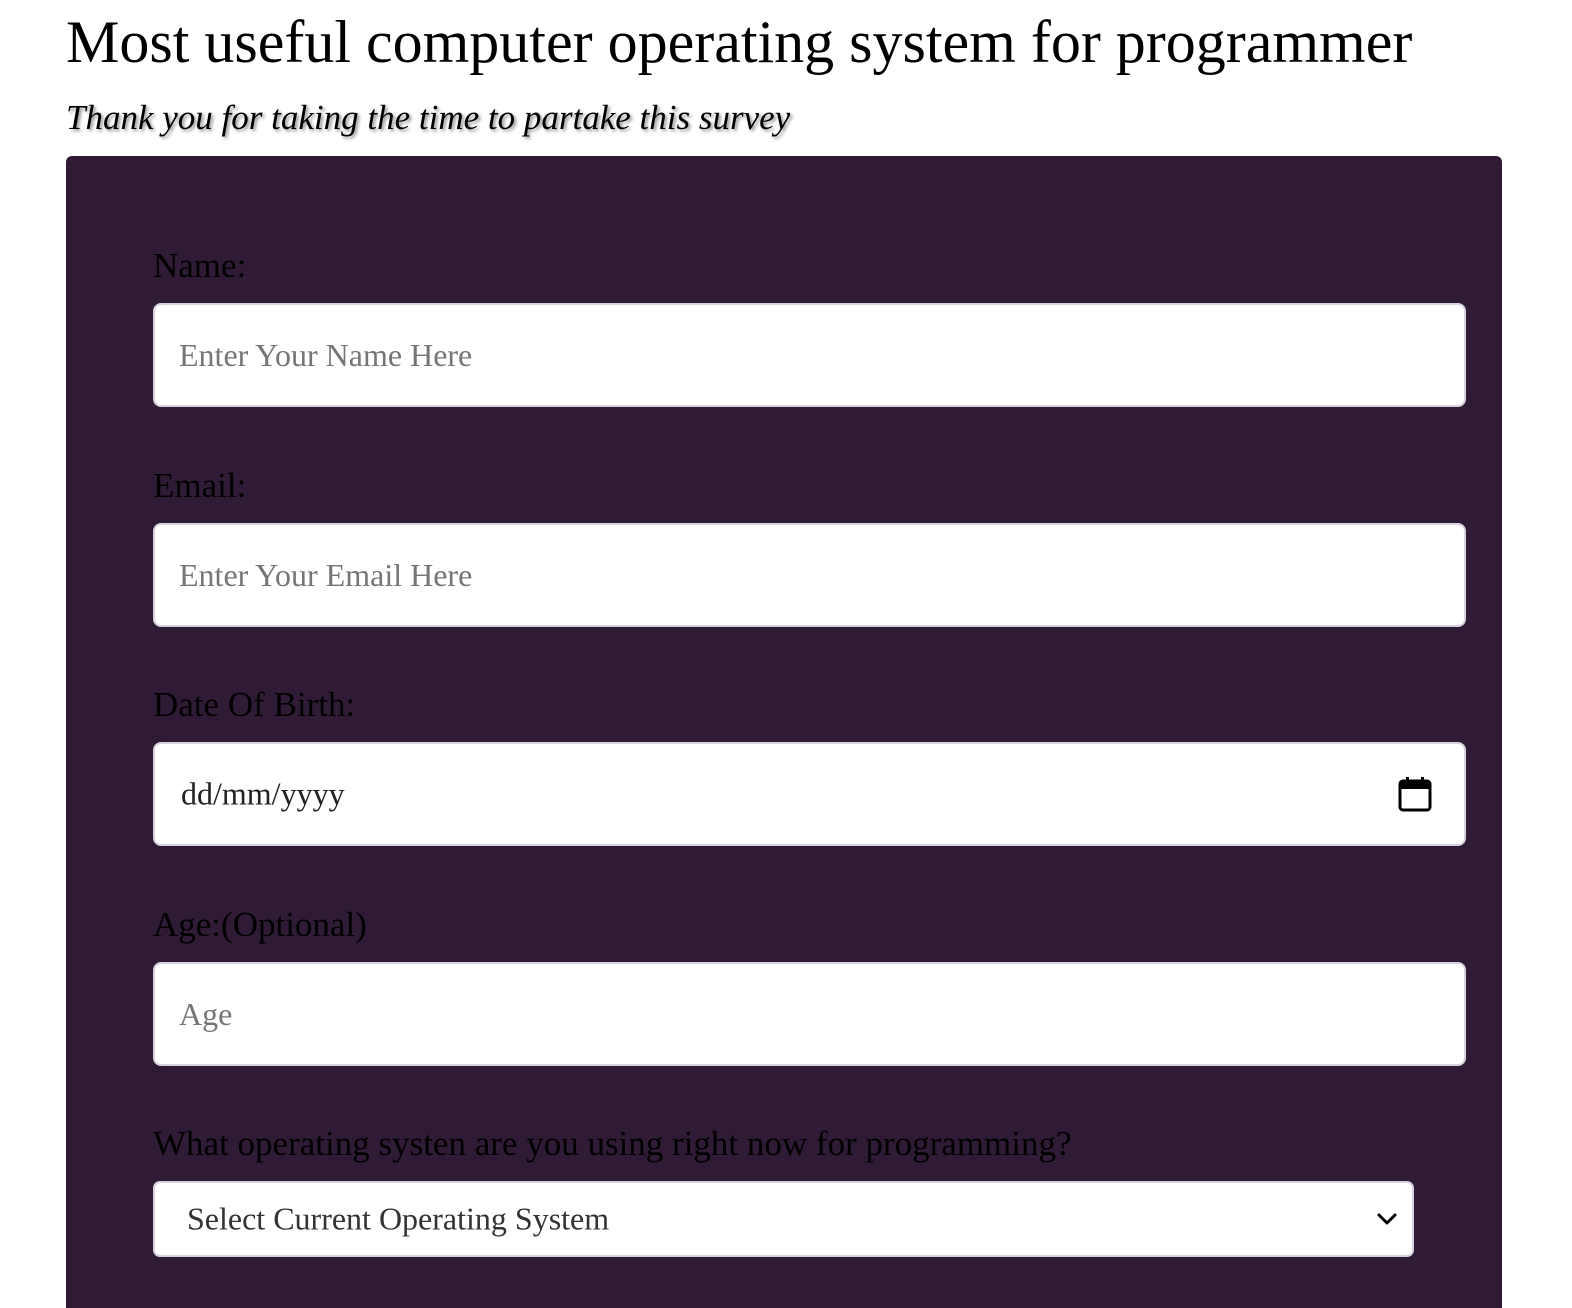  Describe the element at coordinates (809, 575) in the screenshot. I see `email-input` at that location.